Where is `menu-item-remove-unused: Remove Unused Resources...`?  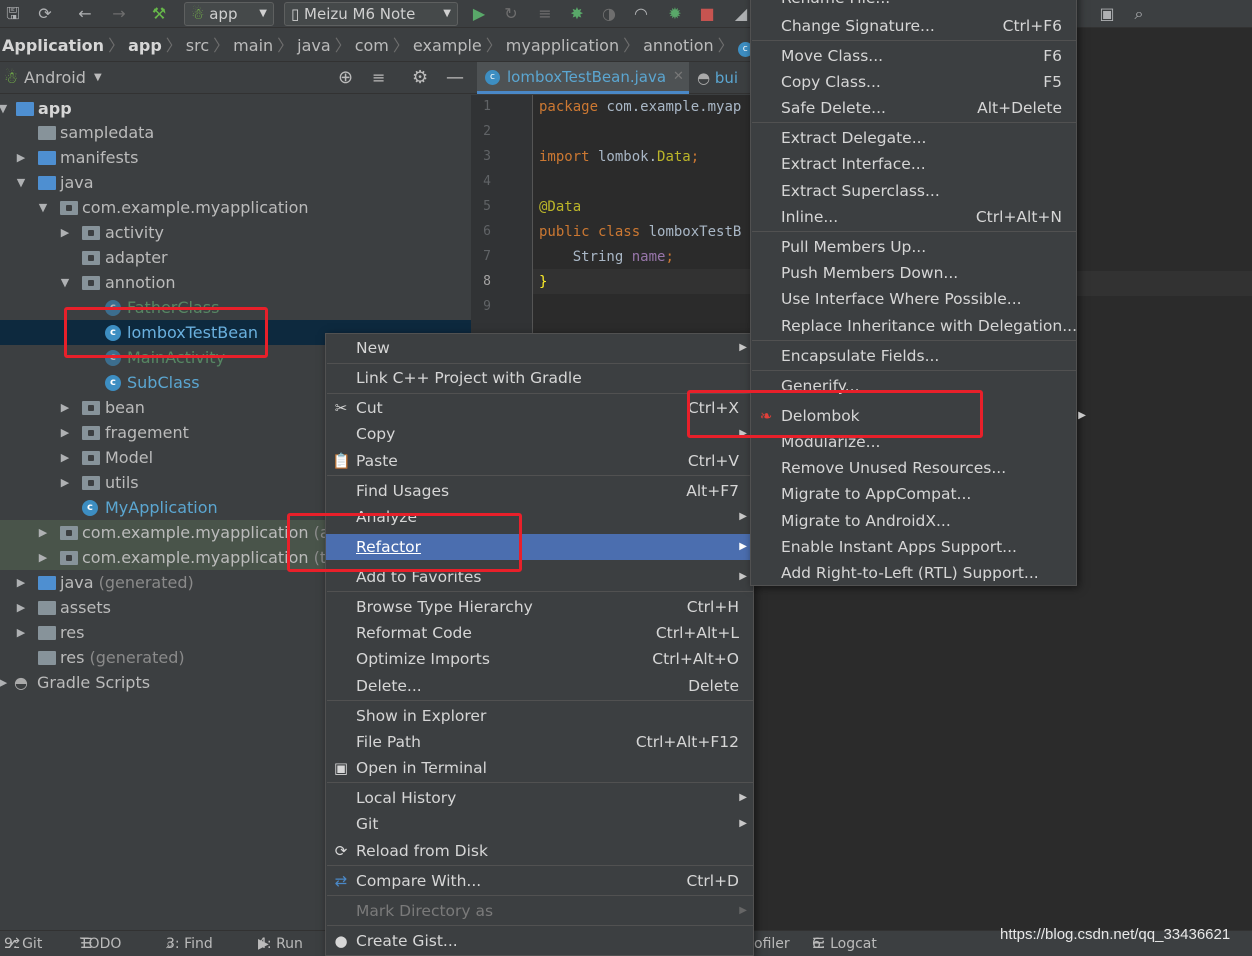
menu-item-remove-unused: Remove Unused Resources... is located at coordinates (913, 468).